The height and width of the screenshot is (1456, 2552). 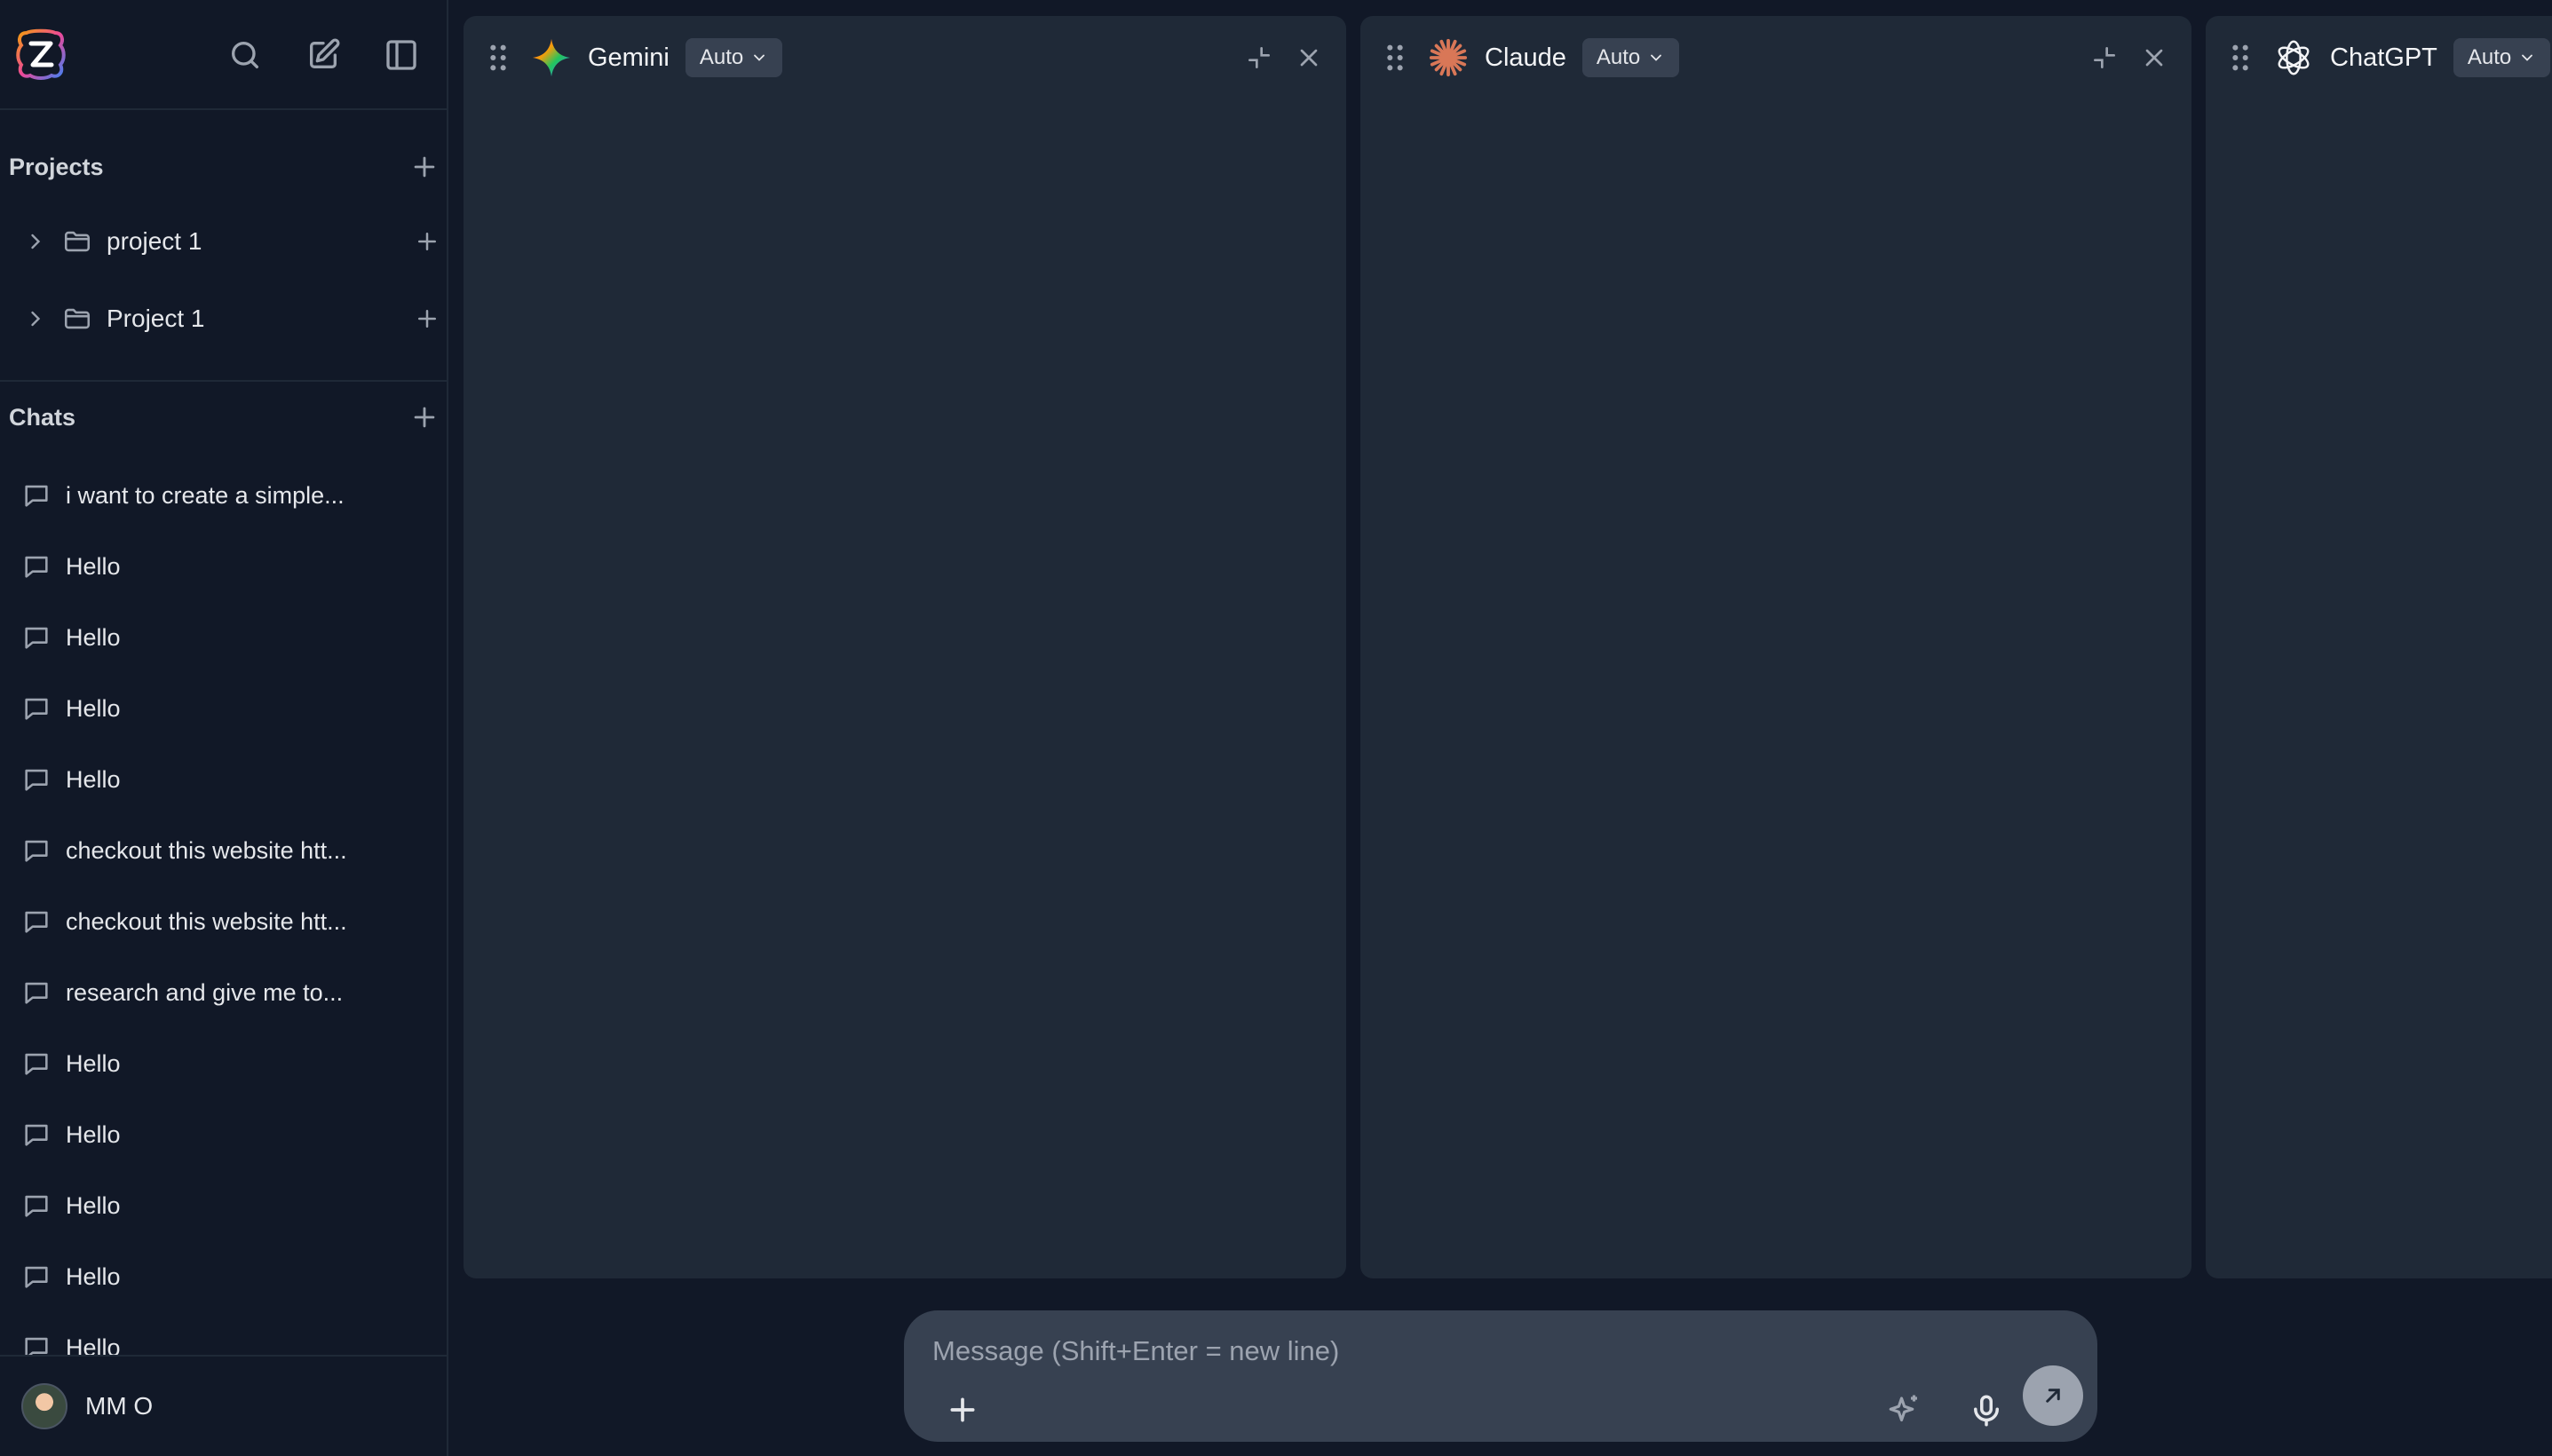 What do you see at coordinates (44, 1406) in the screenshot?
I see `avatar` at bounding box center [44, 1406].